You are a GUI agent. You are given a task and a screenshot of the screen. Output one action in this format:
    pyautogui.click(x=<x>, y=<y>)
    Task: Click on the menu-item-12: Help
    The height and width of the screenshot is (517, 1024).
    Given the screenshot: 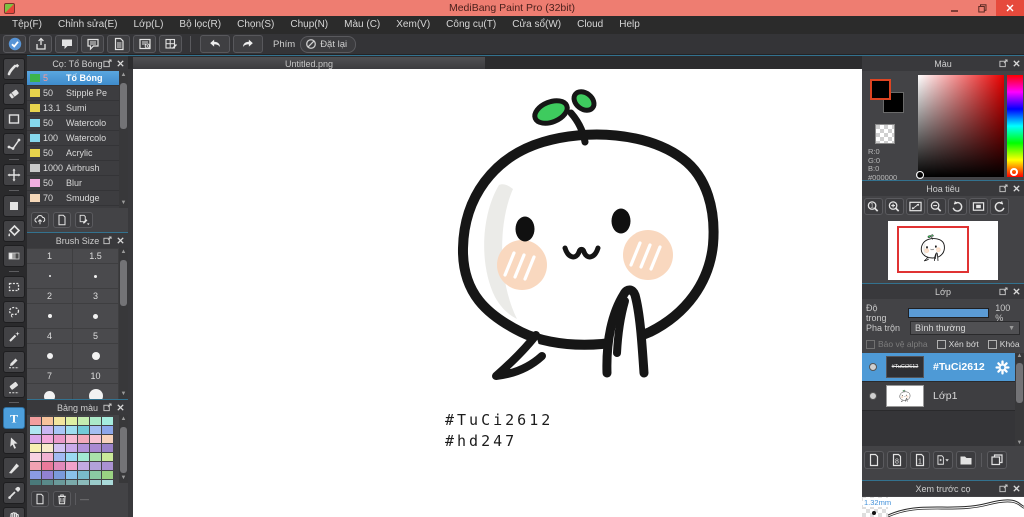 What is the action you would take?
    pyautogui.click(x=629, y=25)
    